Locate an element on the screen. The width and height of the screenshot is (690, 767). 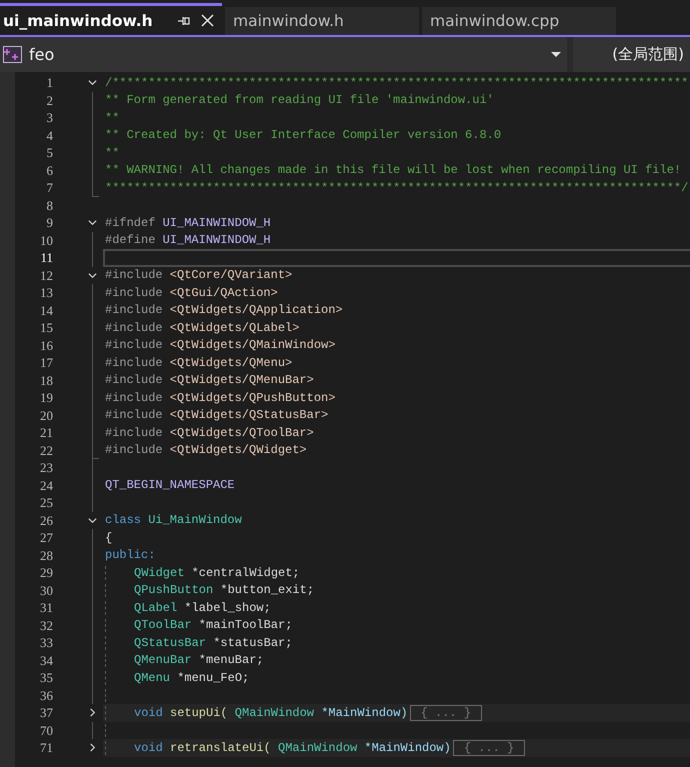
type-name: QMenu is located at coordinates (152, 677).